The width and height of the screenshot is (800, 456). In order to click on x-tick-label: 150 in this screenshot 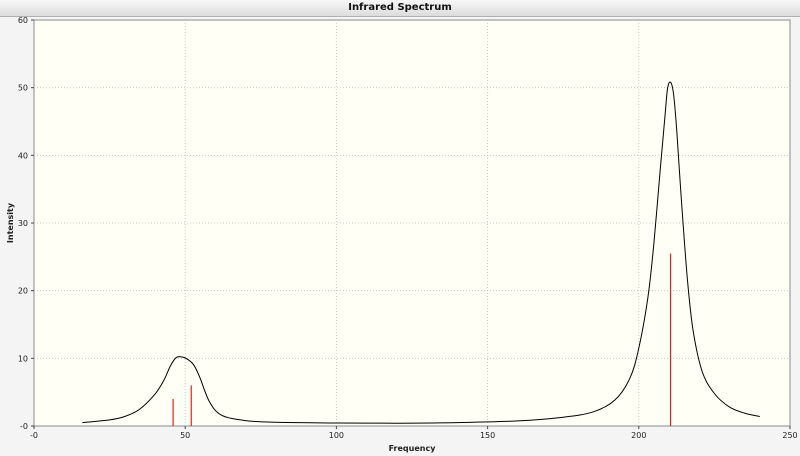, I will do `click(487, 435)`.